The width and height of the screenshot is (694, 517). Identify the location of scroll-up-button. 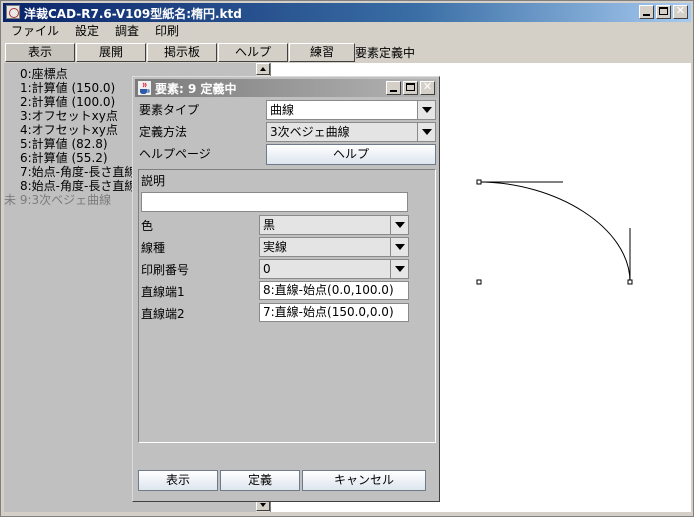
(263, 69).